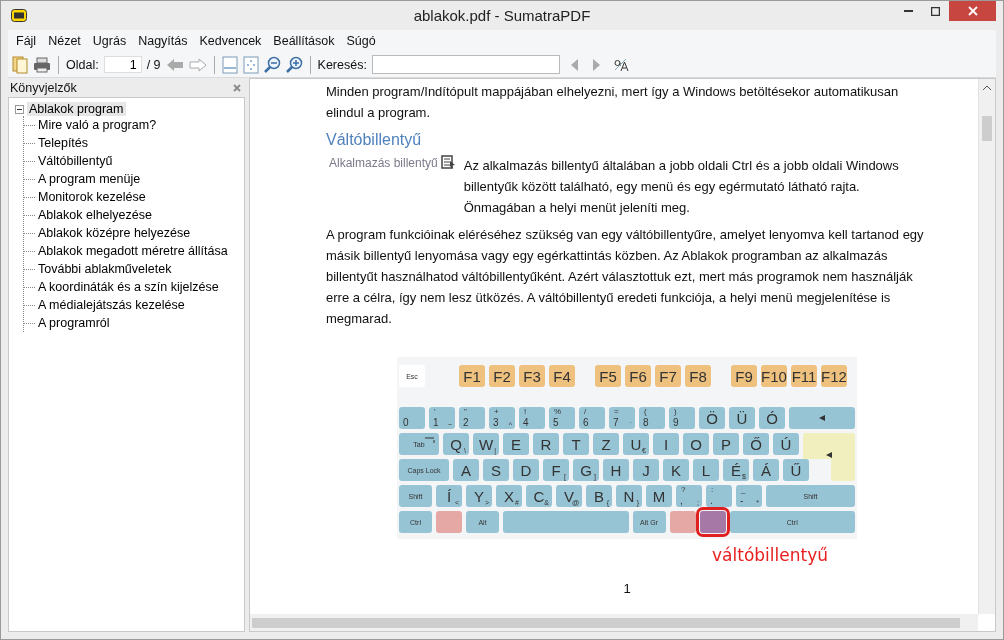  What do you see at coordinates (676, 470) in the screenshot?
I see `keyboard-key: K` at bounding box center [676, 470].